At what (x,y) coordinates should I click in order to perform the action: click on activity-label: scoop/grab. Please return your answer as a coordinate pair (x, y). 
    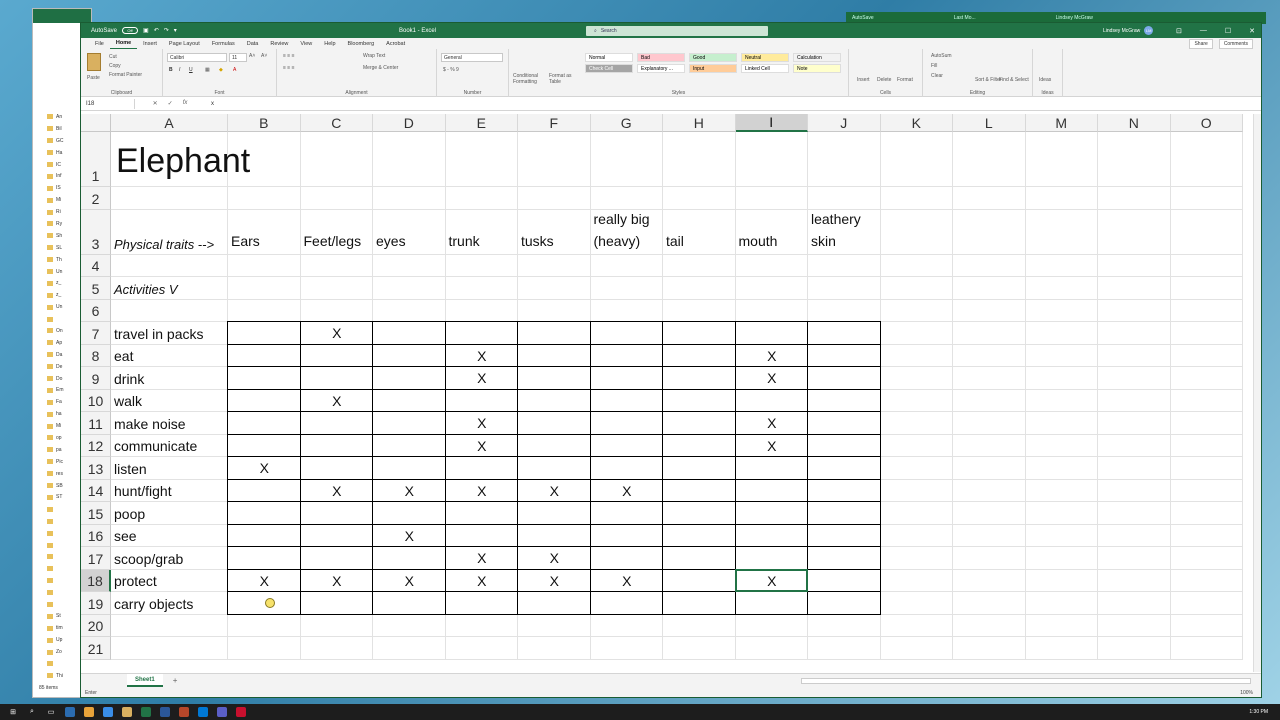
    Looking at the image, I should click on (147, 558).